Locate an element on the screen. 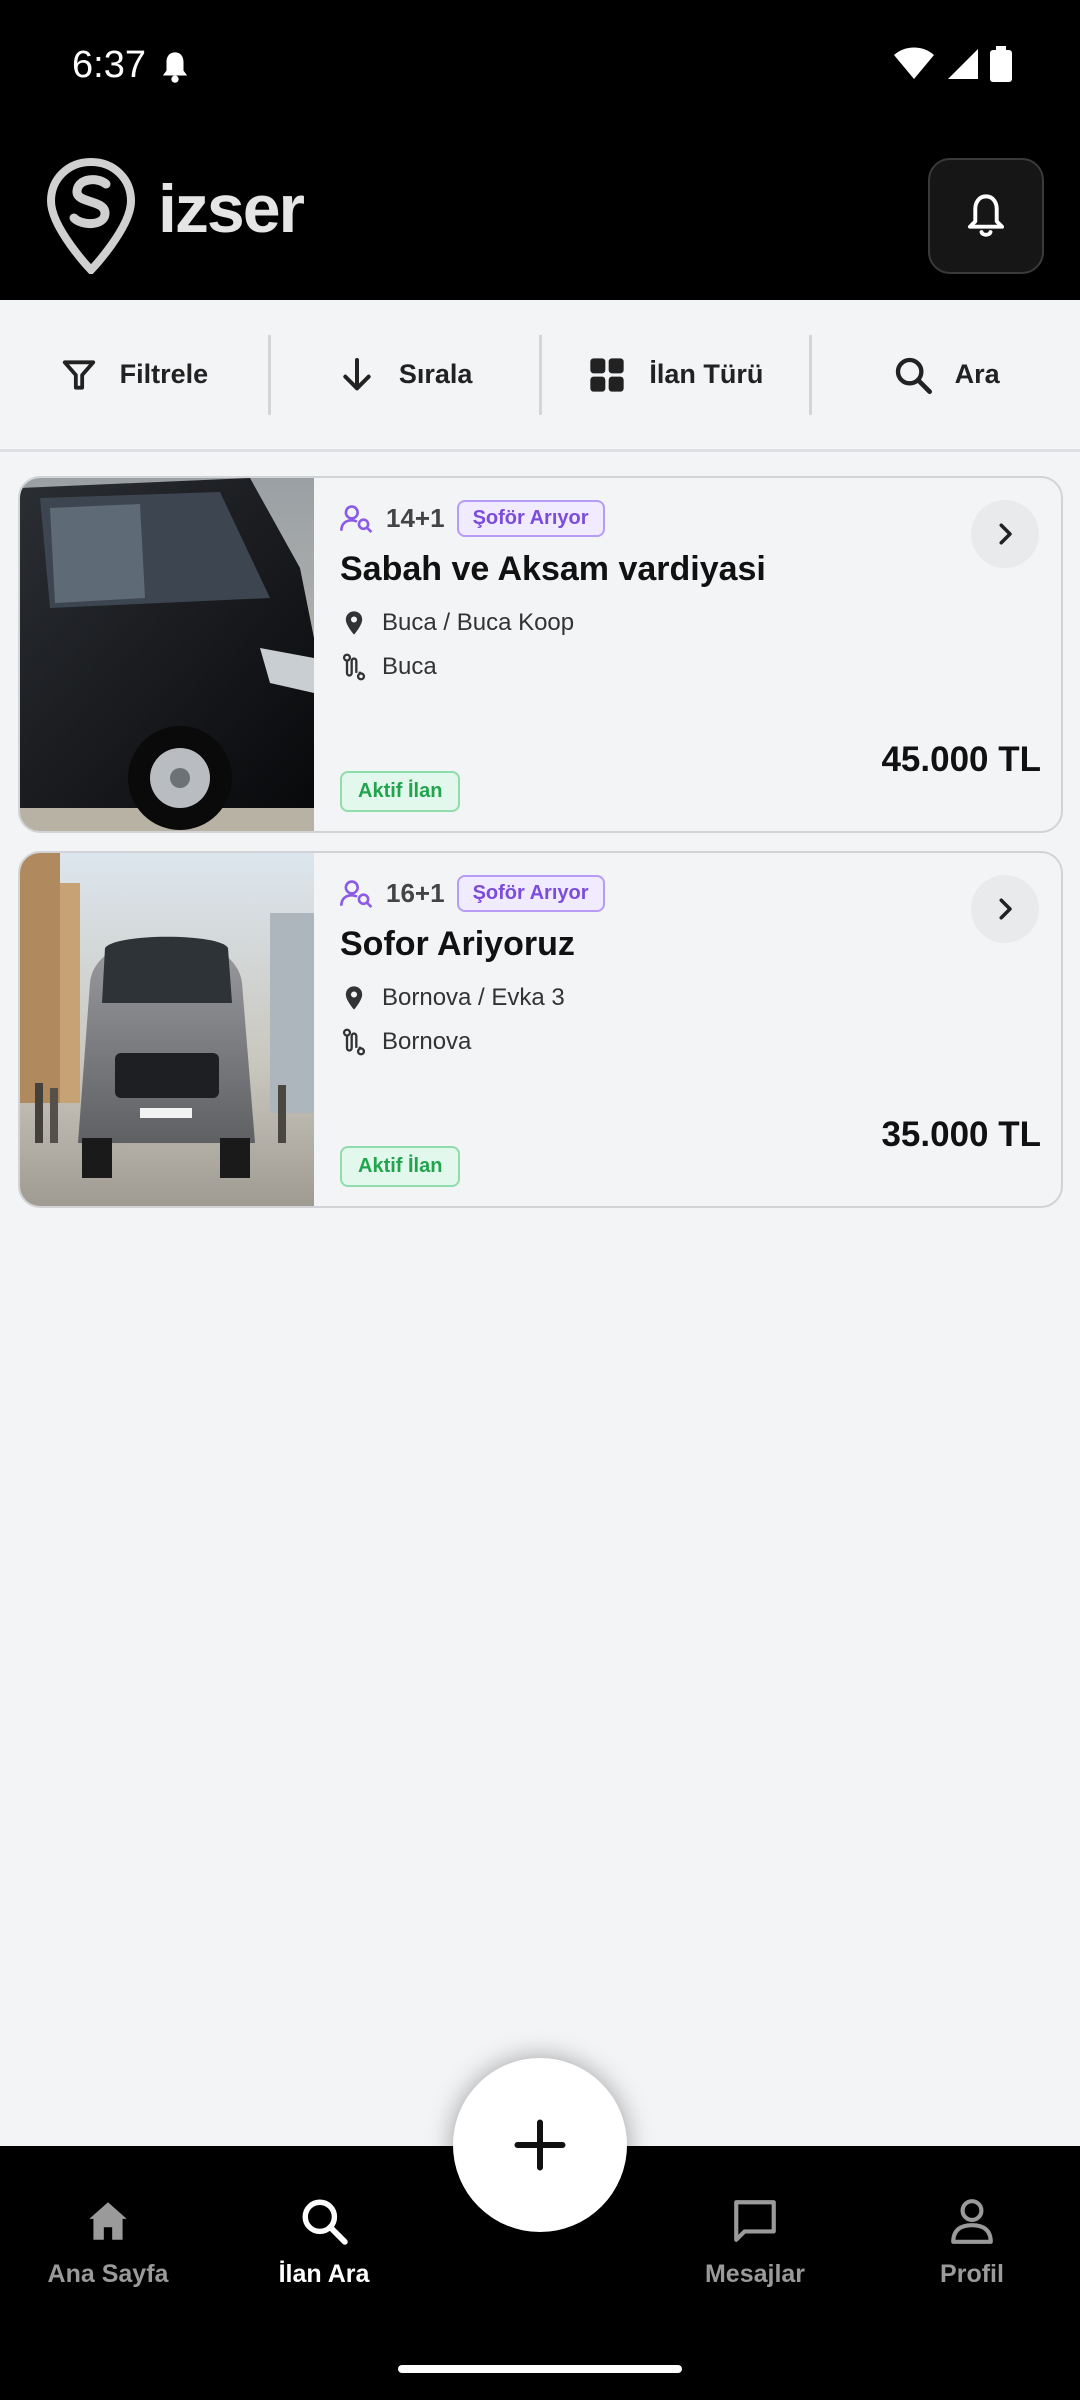  nav-messages: Mesajlar is located at coordinates (755, 2242).